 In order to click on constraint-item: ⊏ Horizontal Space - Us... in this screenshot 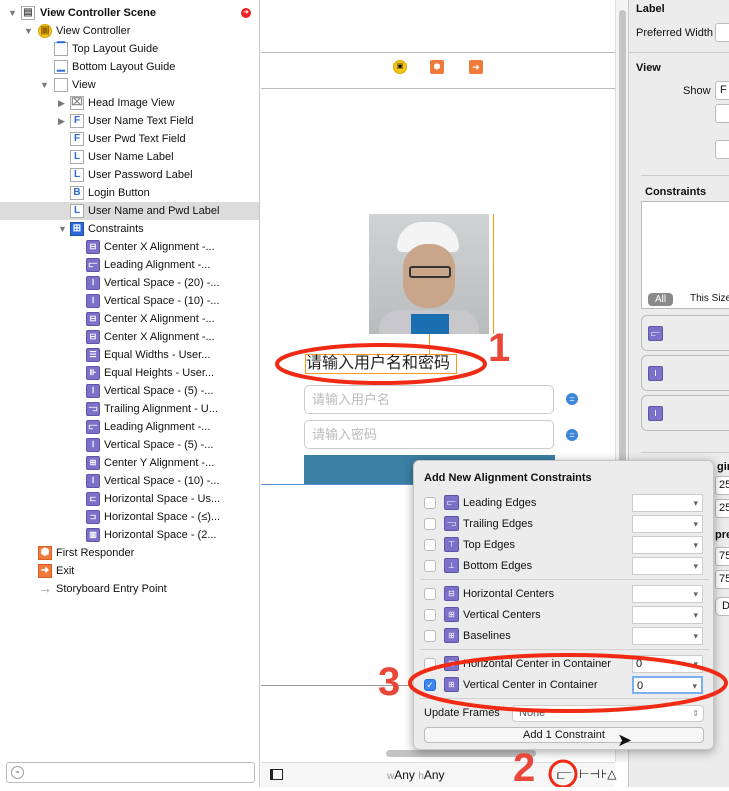, I will do `click(129, 499)`.